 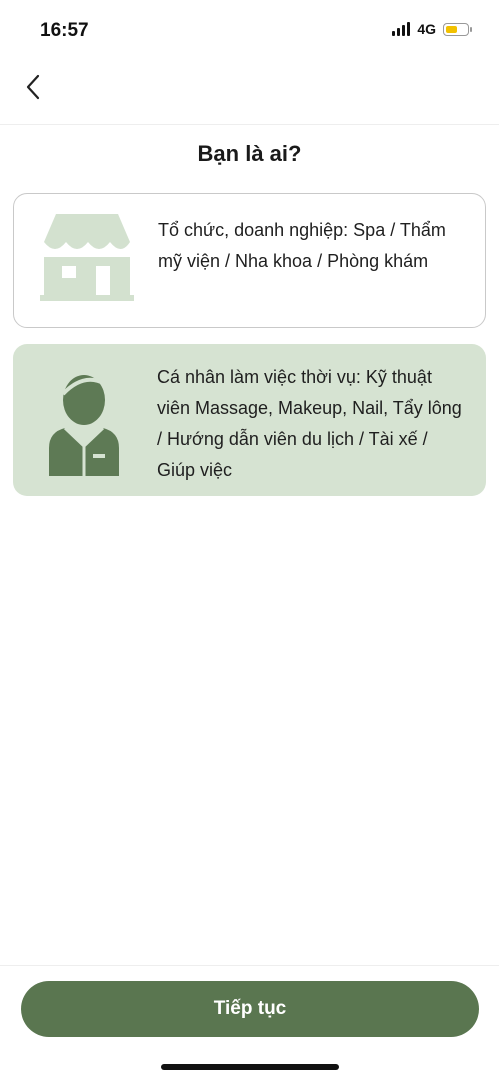 What do you see at coordinates (87, 257) in the screenshot?
I see `storefront-icon` at bounding box center [87, 257].